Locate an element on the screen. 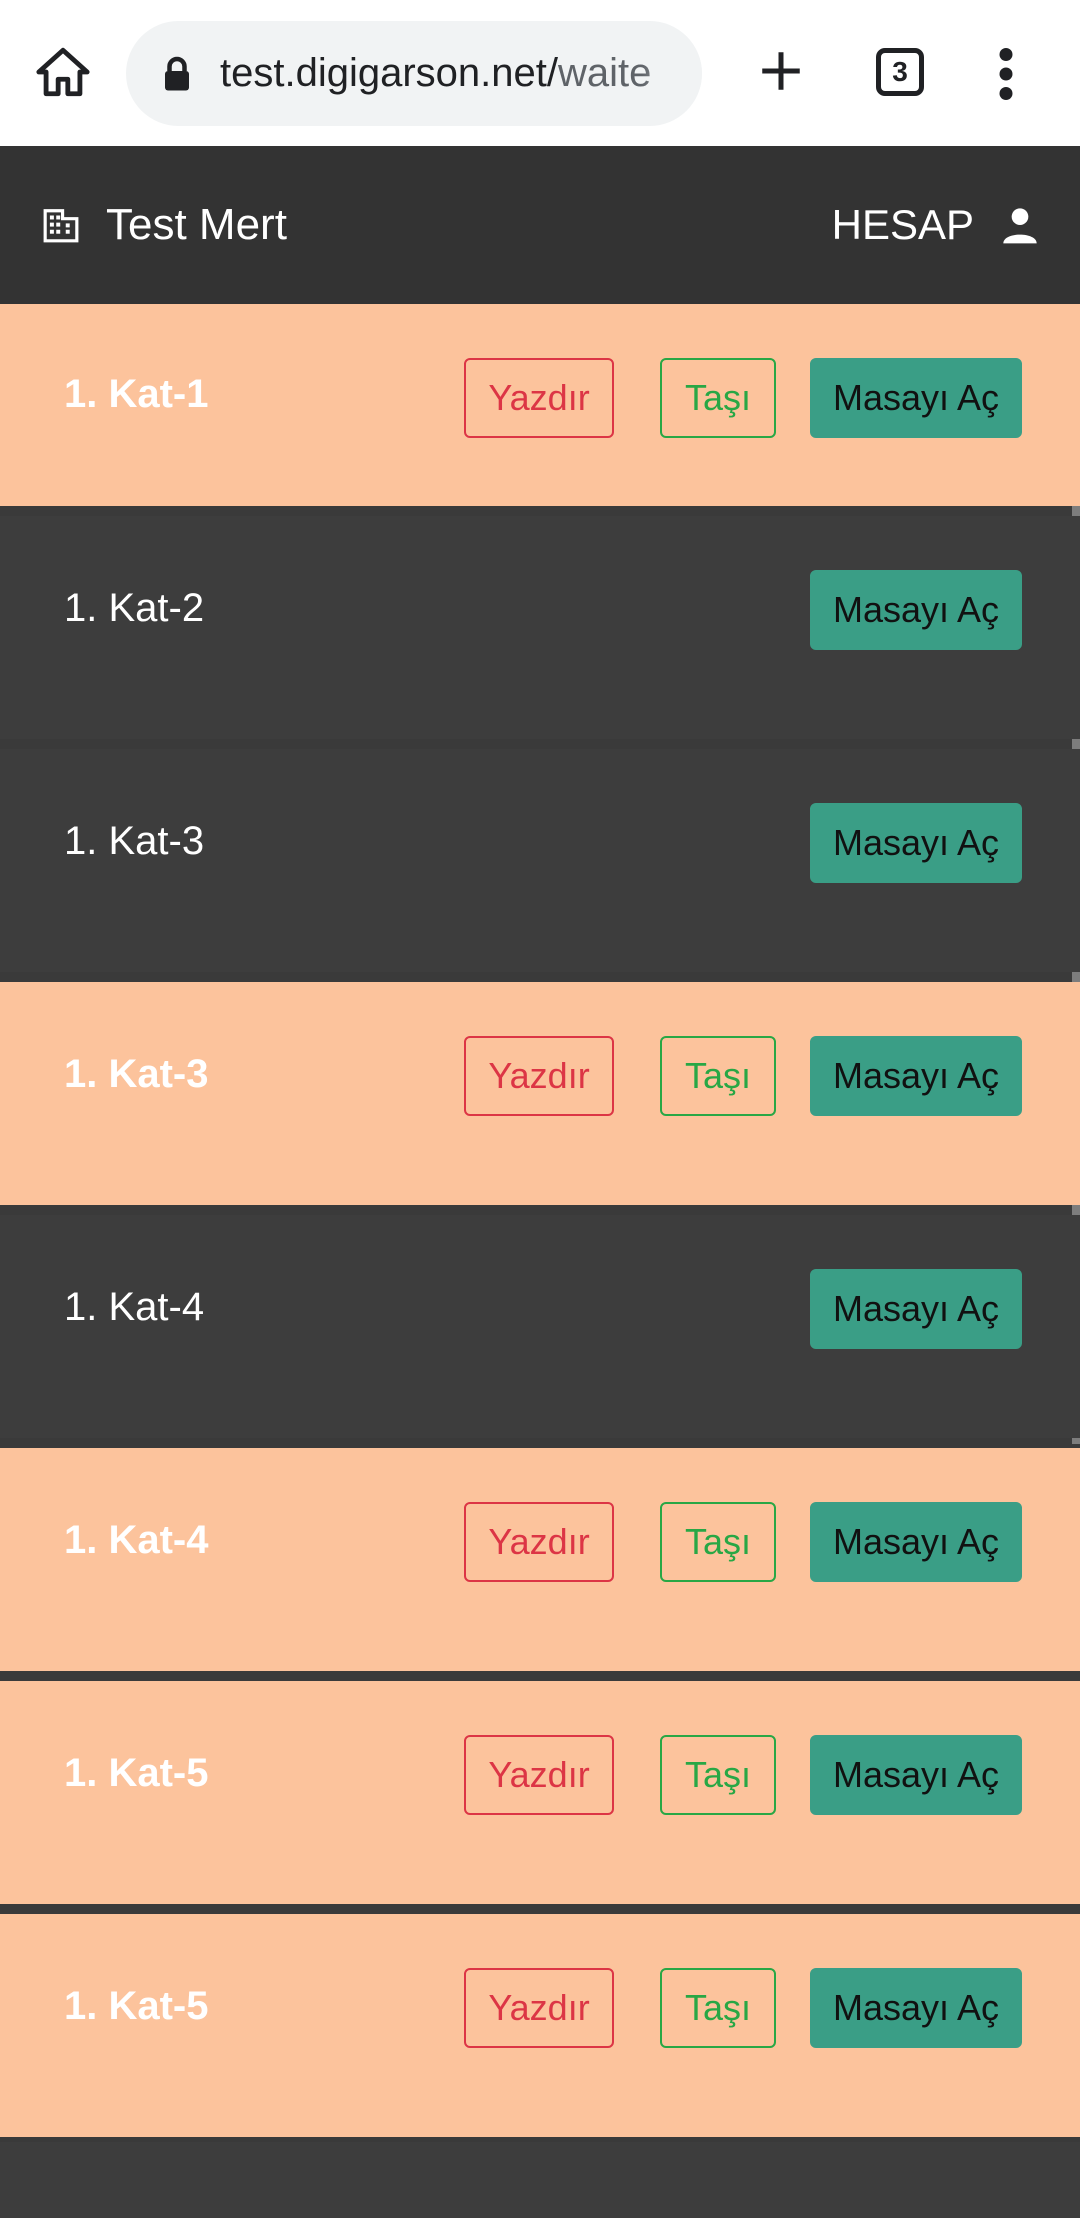 The width and height of the screenshot is (1080, 2218). person-icon is located at coordinates (1020, 226).